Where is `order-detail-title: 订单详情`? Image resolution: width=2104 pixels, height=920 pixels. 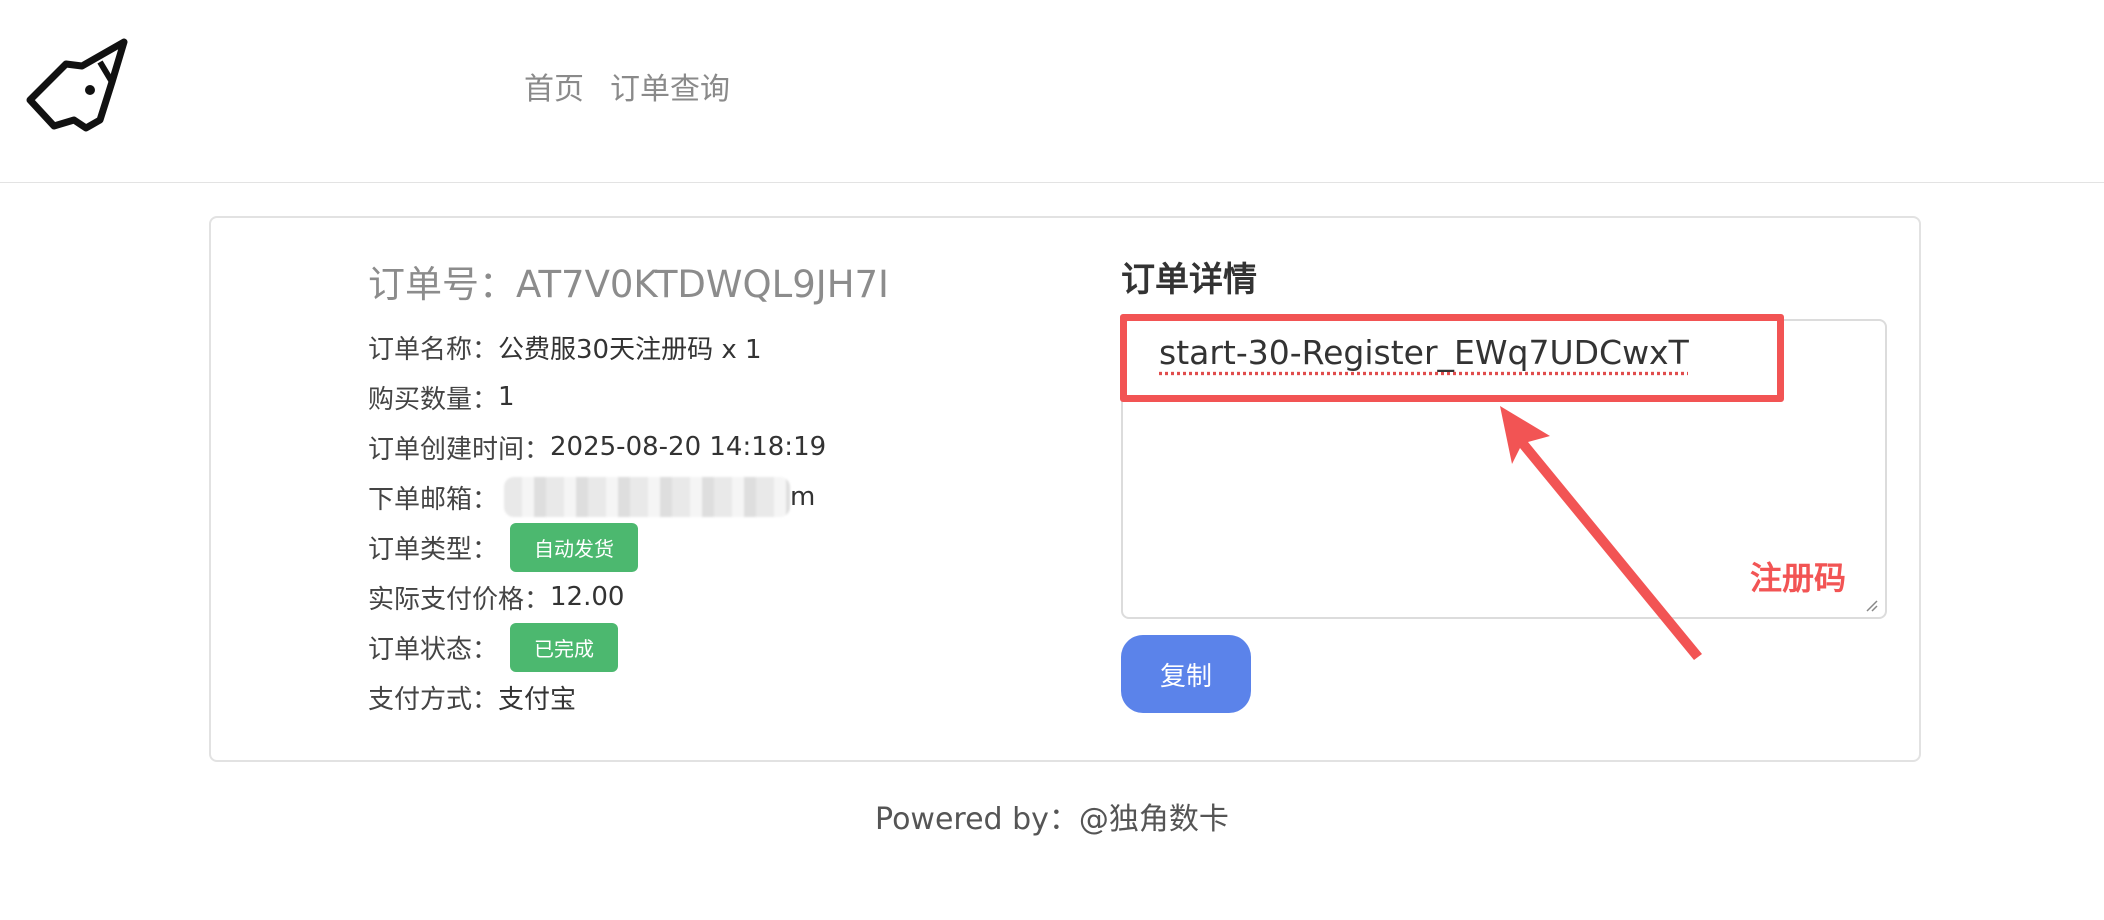
order-detail-title: 订单详情 is located at coordinates (1189, 280).